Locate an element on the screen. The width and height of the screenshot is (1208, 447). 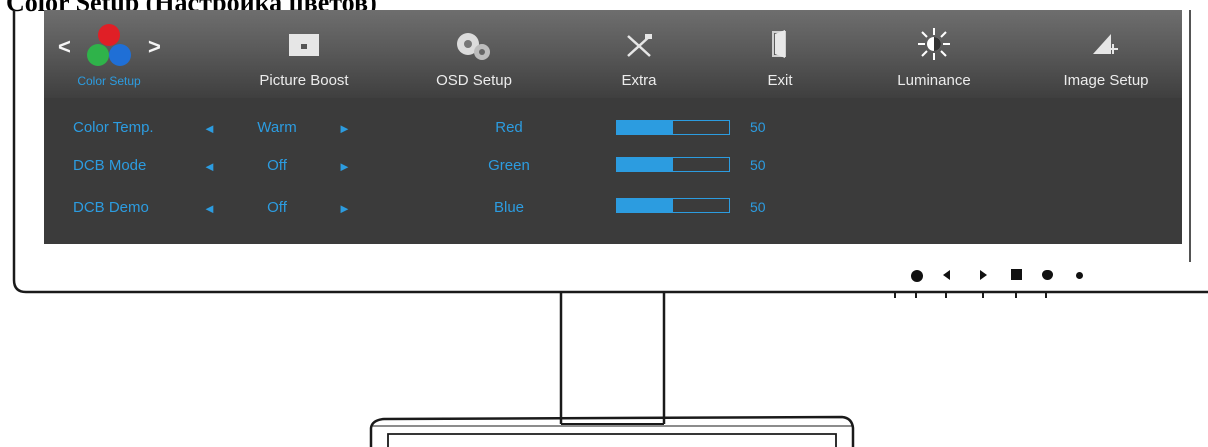
dcb-demo-increase-arrow: ► is located at coordinates (344, 208).